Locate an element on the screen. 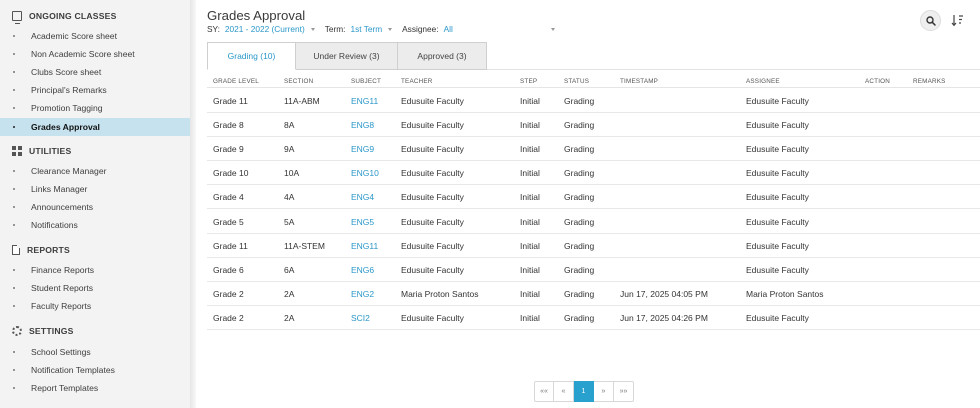  sidebar-section-label: UTILITIES is located at coordinates (50, 151).